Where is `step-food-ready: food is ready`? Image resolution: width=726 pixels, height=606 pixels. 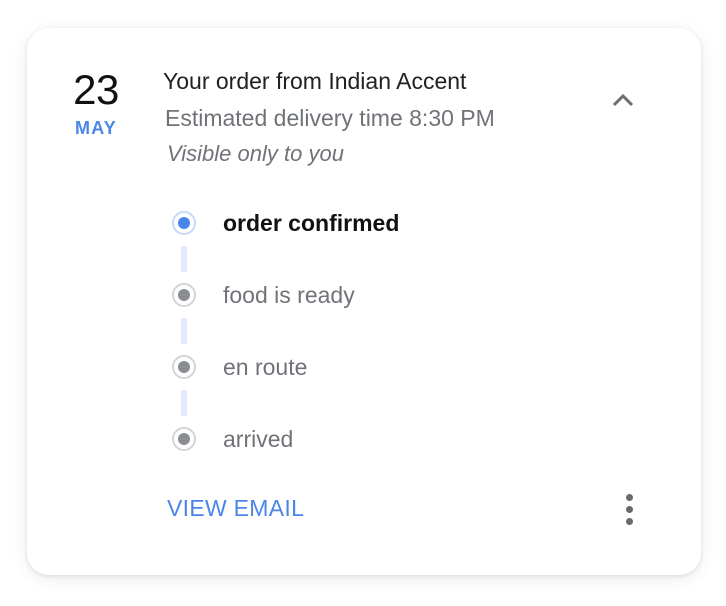 step-food-ready: food is ready is located at coordinates (377, 296).